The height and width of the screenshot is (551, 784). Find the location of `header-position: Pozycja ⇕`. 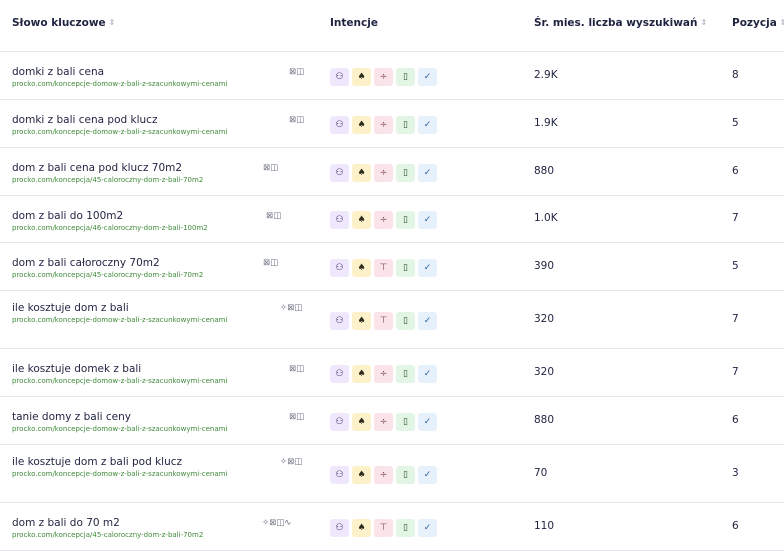

header-position: Pozycja ⇕ is located at coordinates (758, 23).